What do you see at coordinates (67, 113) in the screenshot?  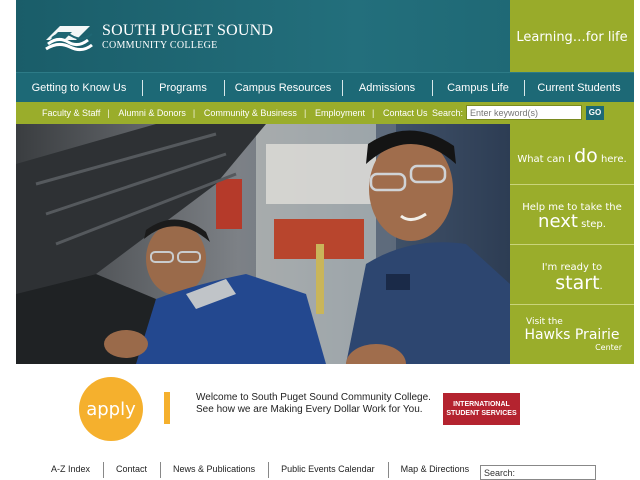 I see `sub-nav-faculty-staff: Faculty & Staff` at bounding box center [67, 113].